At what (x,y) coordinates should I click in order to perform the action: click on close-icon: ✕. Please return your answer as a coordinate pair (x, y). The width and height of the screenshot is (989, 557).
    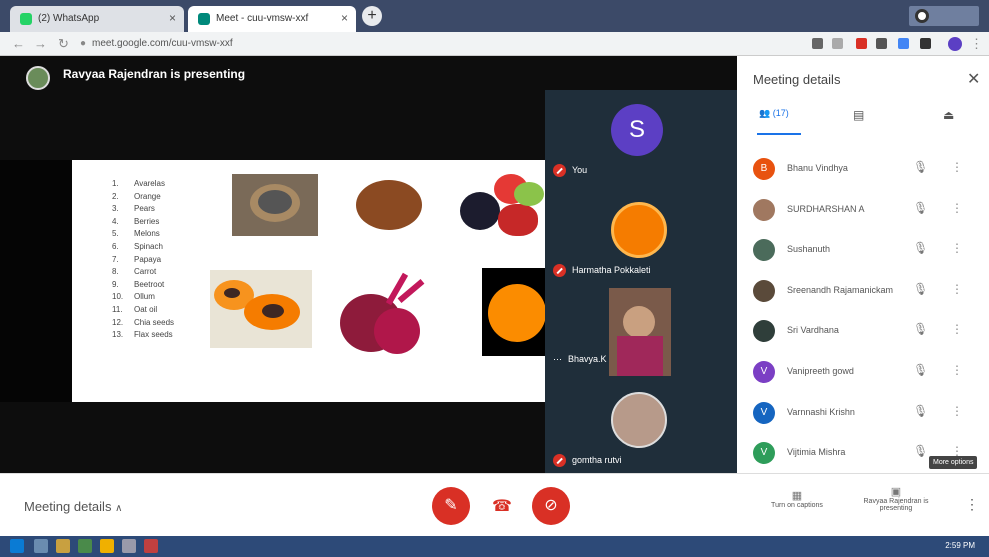
    Looking at the image, I should click on (973, 79).